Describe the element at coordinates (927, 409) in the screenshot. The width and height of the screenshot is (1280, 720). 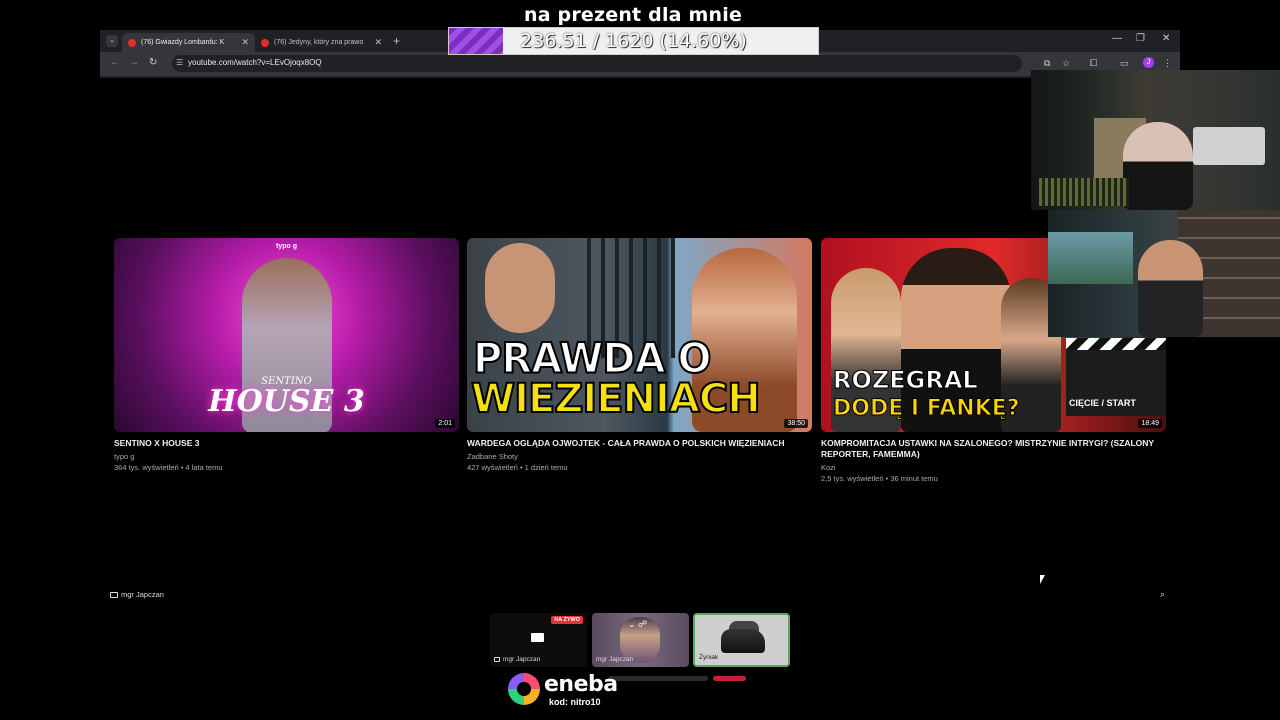
I see `thumbnail-text-line2: DODĘ I FANKĘ?` at that location.